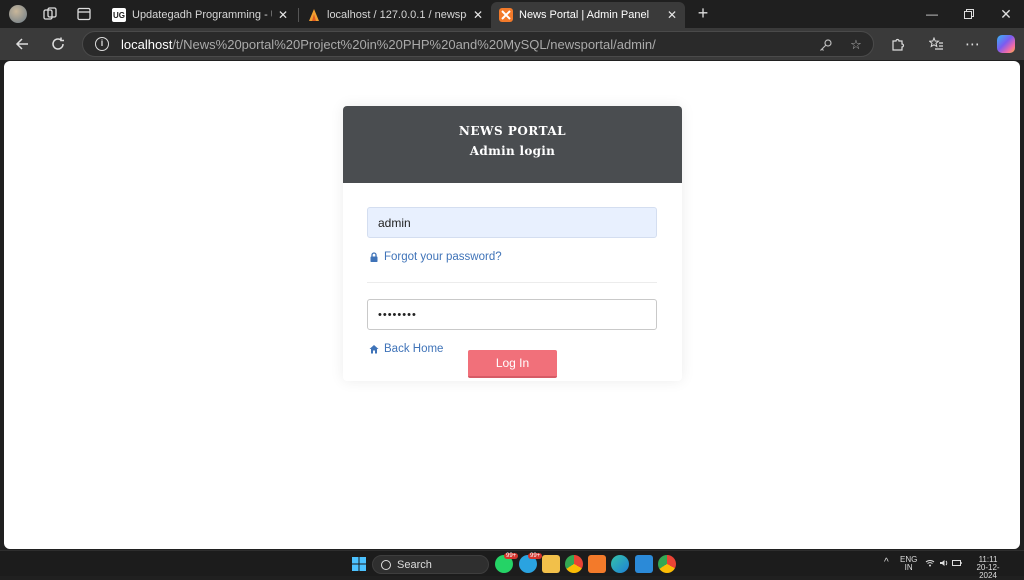 The height and width of the screenshot is (580, 1024). What do you see at coordinates (908, 567) in the screenshot?
I see `region-code: IN` at bounding box center [908, 567].